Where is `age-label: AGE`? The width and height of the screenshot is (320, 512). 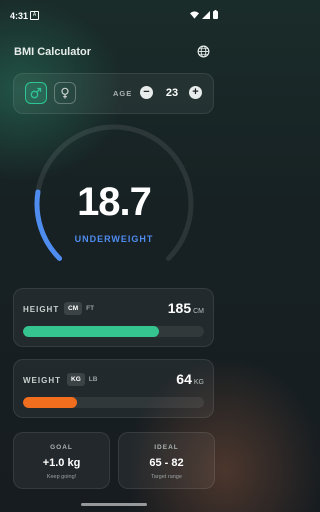 age-label: AGE is located at coordinates (123, 93).